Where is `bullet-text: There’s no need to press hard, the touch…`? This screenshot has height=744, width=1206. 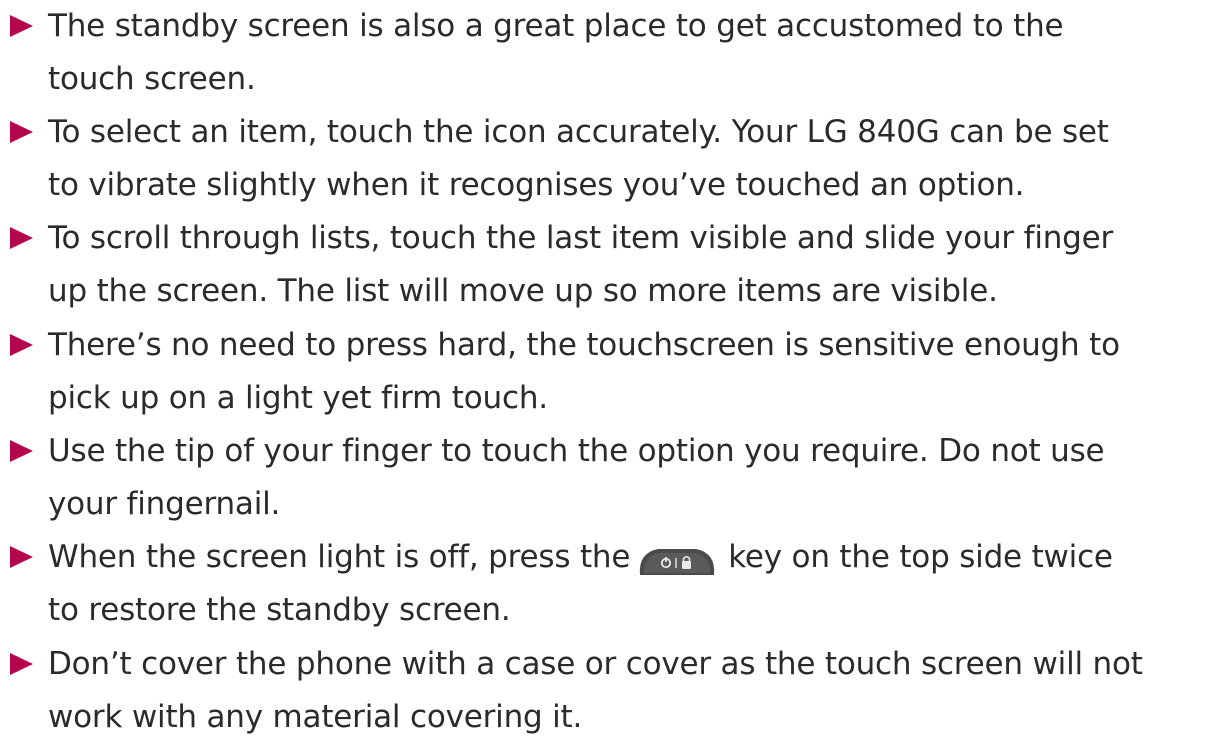
bullet-text: There’s no need to press hard, the touch… is located at coordinates (623, 372).